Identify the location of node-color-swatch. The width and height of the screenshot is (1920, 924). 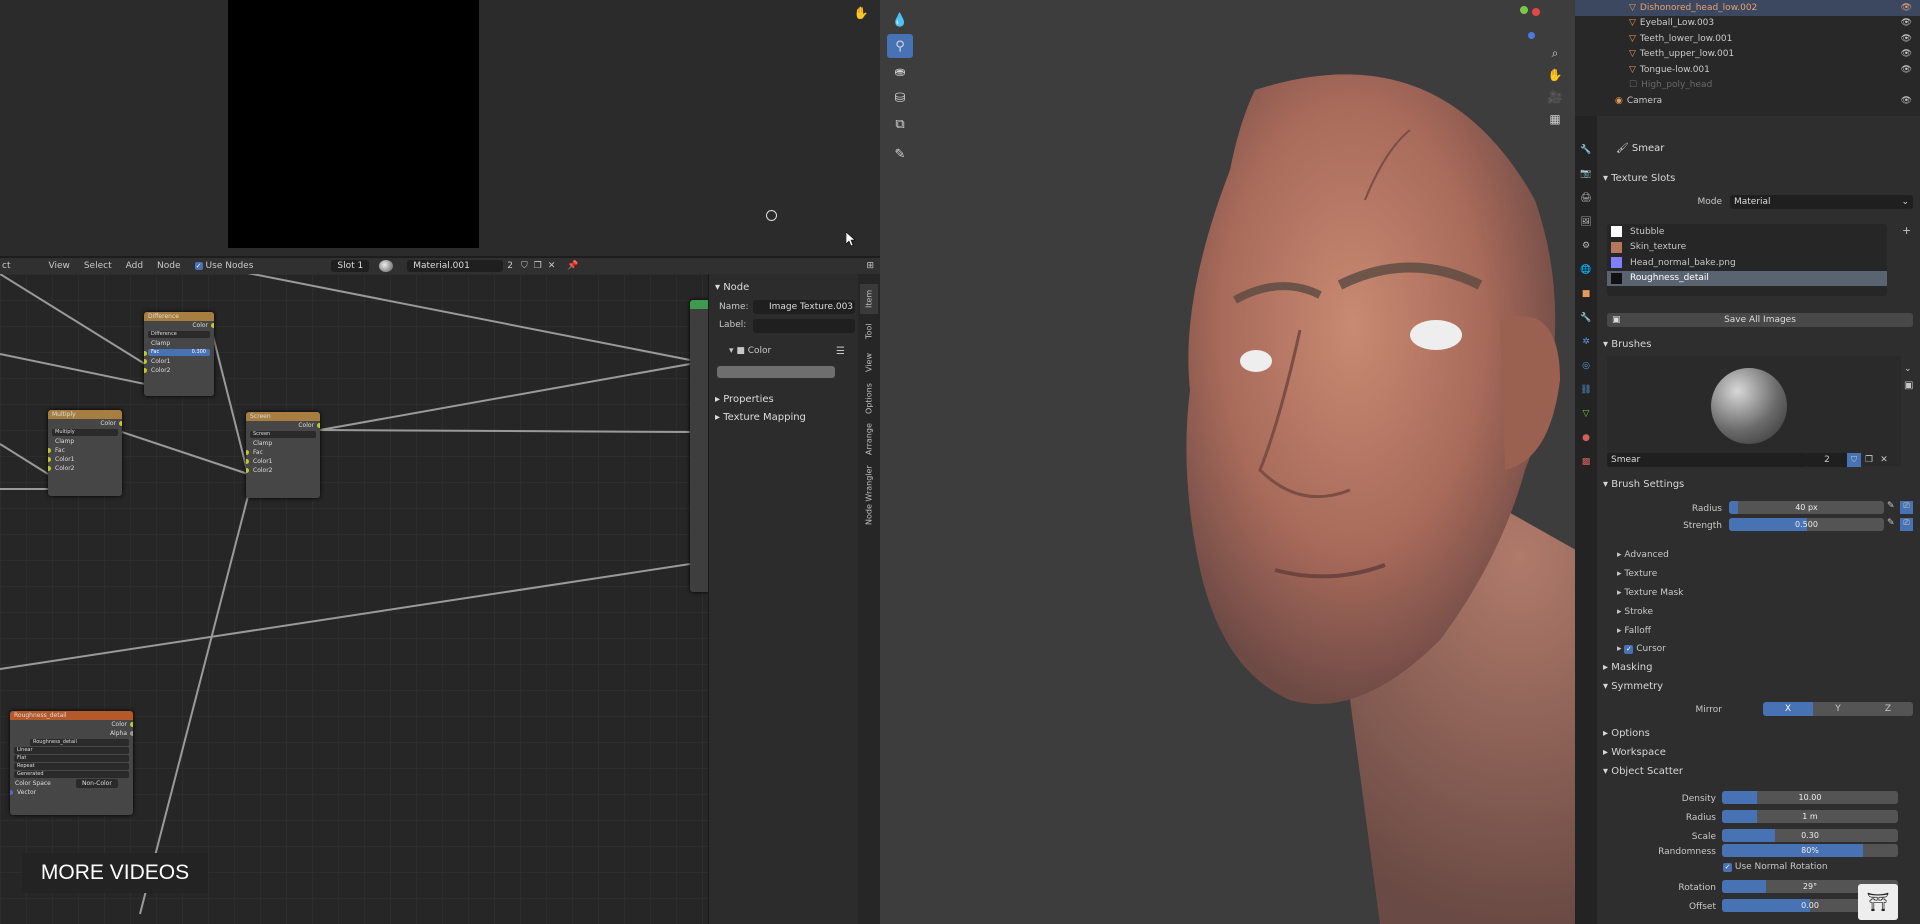
(776, 372).